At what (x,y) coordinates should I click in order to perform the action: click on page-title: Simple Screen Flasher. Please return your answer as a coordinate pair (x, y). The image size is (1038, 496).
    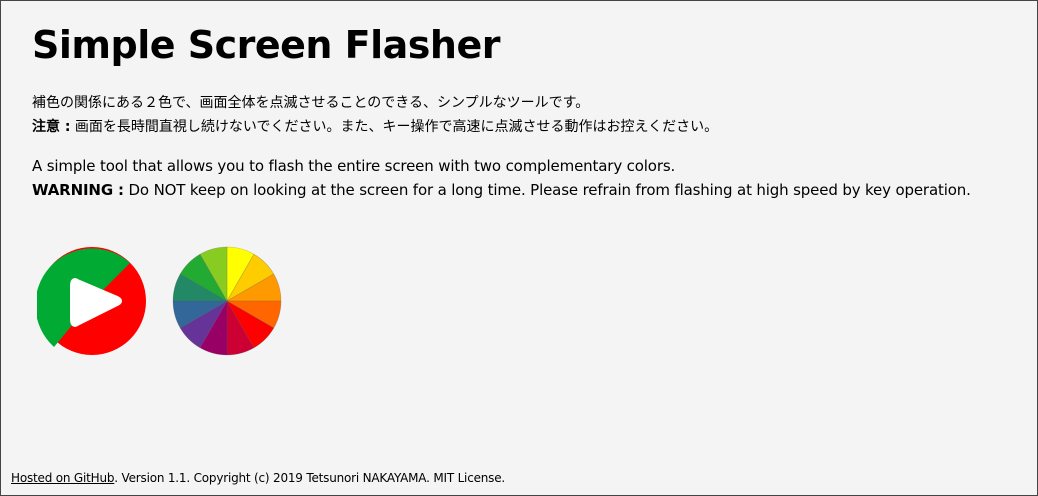
    Looking at the image, I should click on (266, 45).